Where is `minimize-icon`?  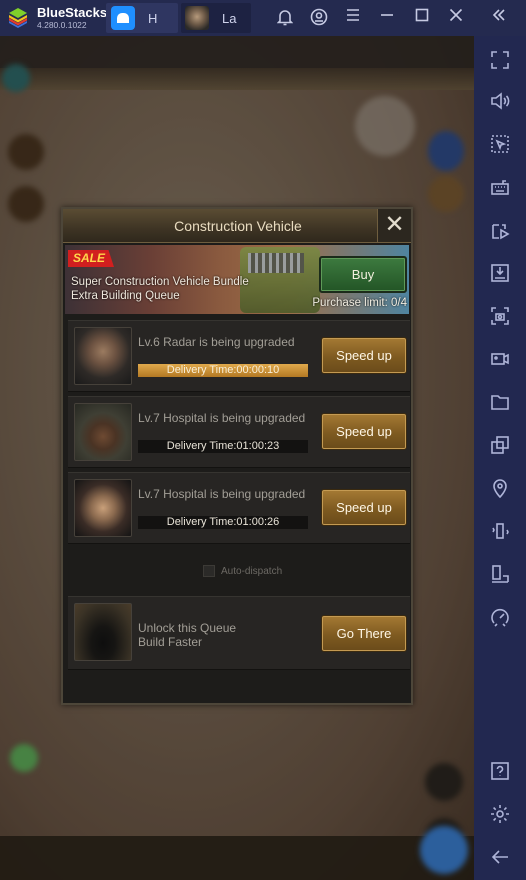 minimize-icon is located at coordinates (387, 18).